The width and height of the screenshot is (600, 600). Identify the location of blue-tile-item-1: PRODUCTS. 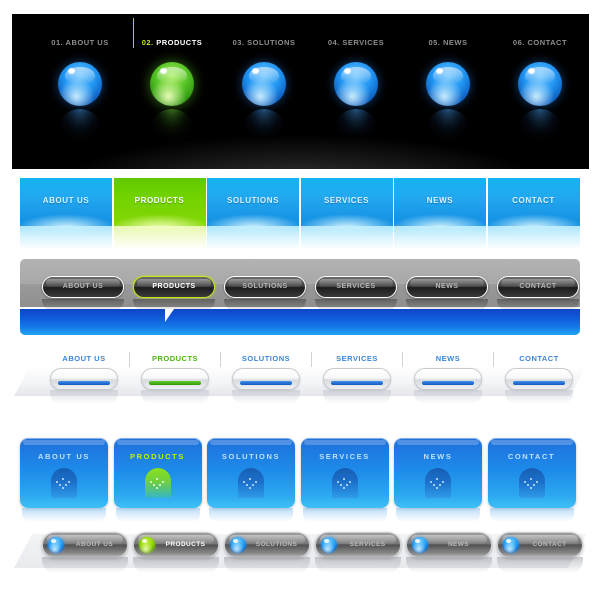
(157, 480).